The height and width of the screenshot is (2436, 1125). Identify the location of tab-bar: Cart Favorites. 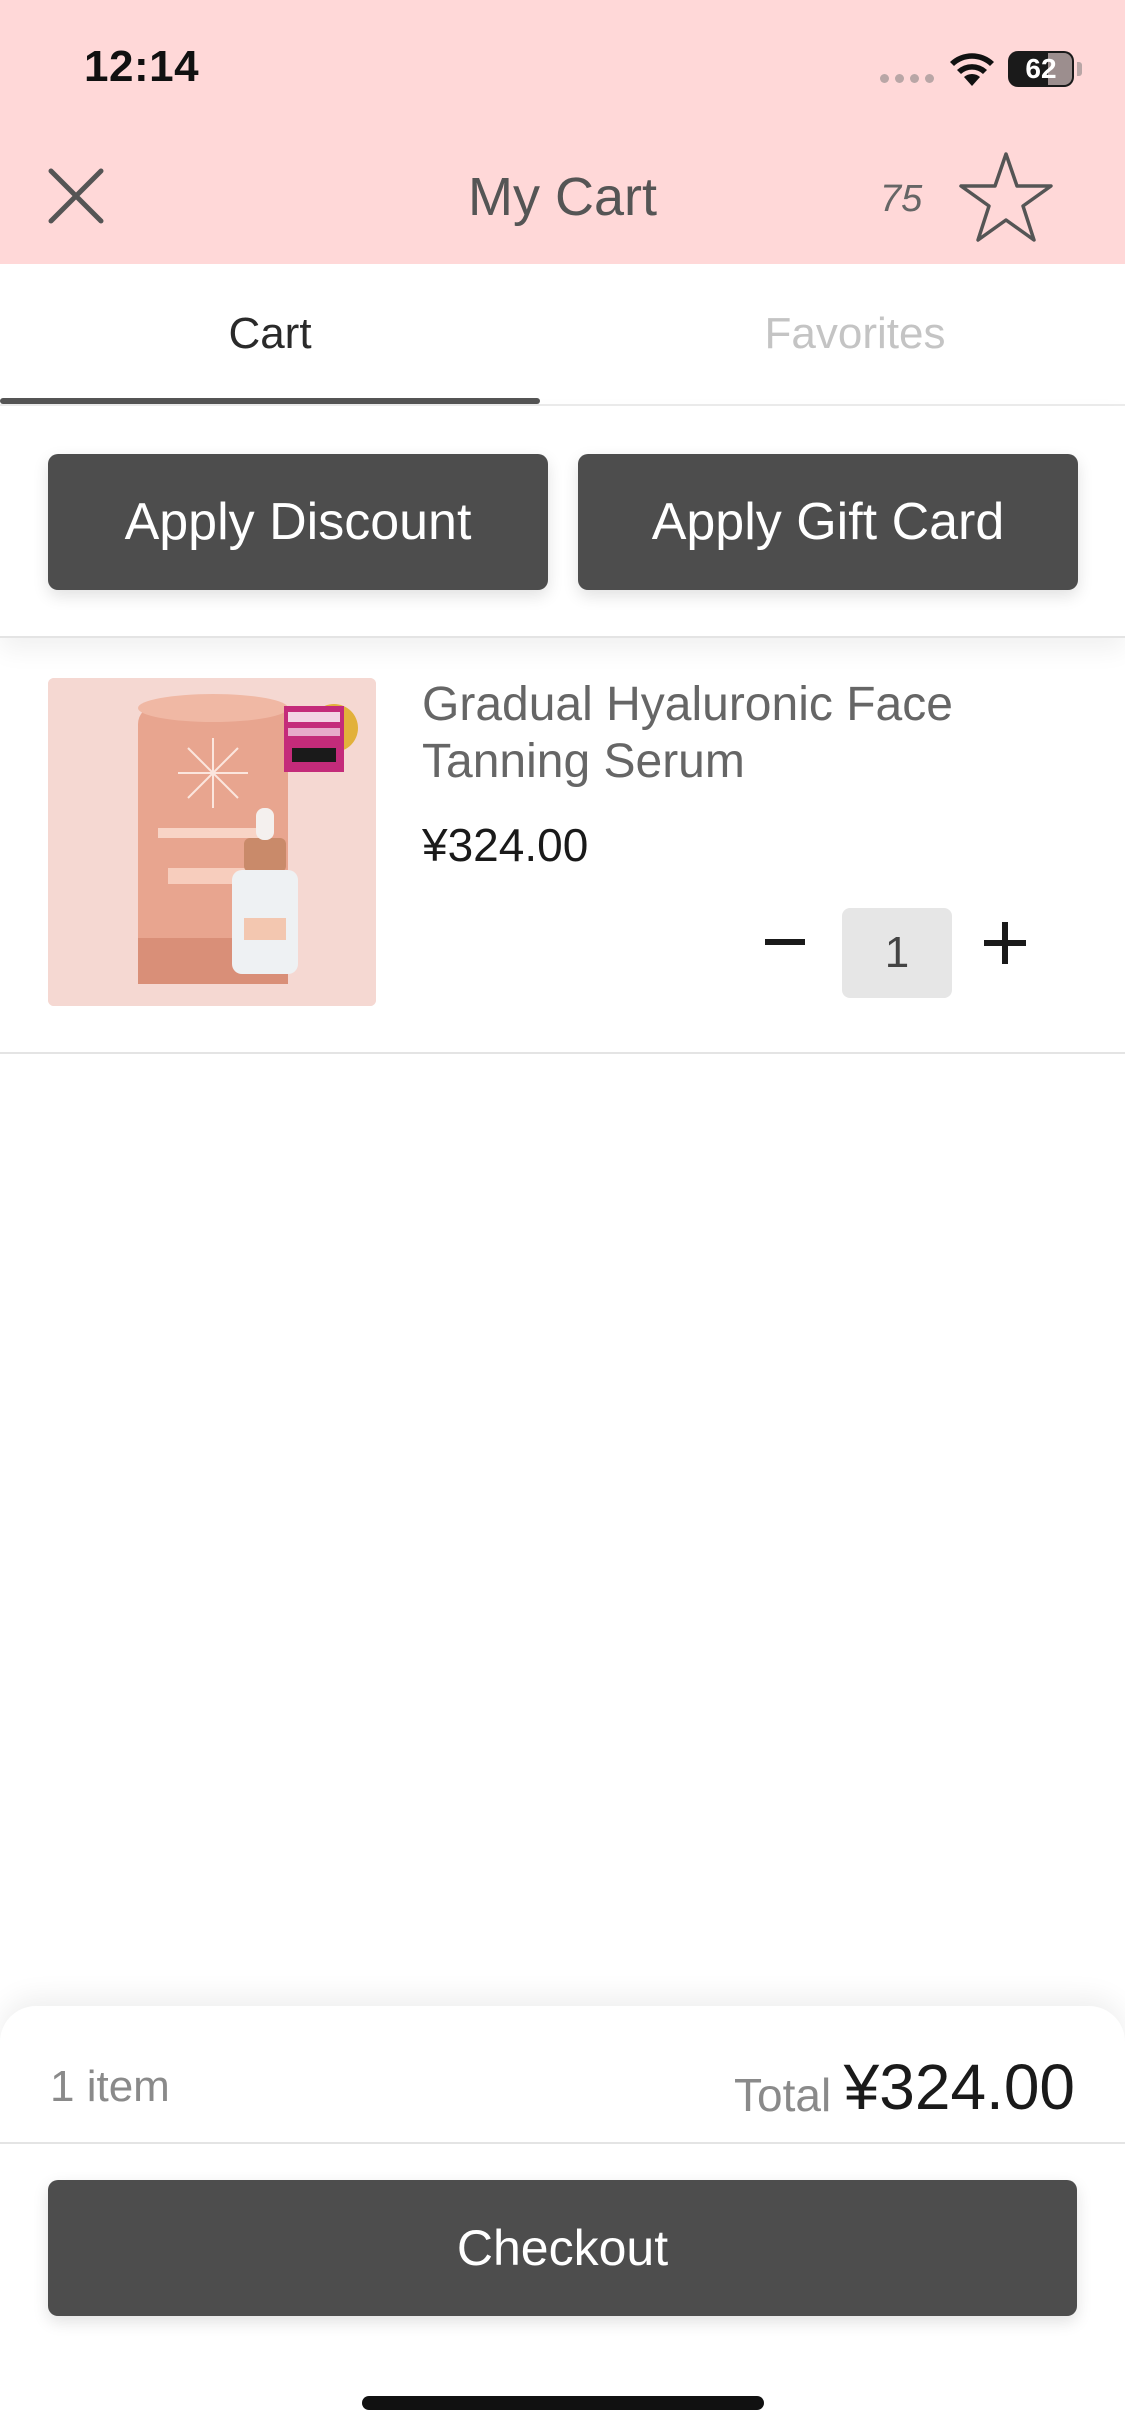
(562, 335).